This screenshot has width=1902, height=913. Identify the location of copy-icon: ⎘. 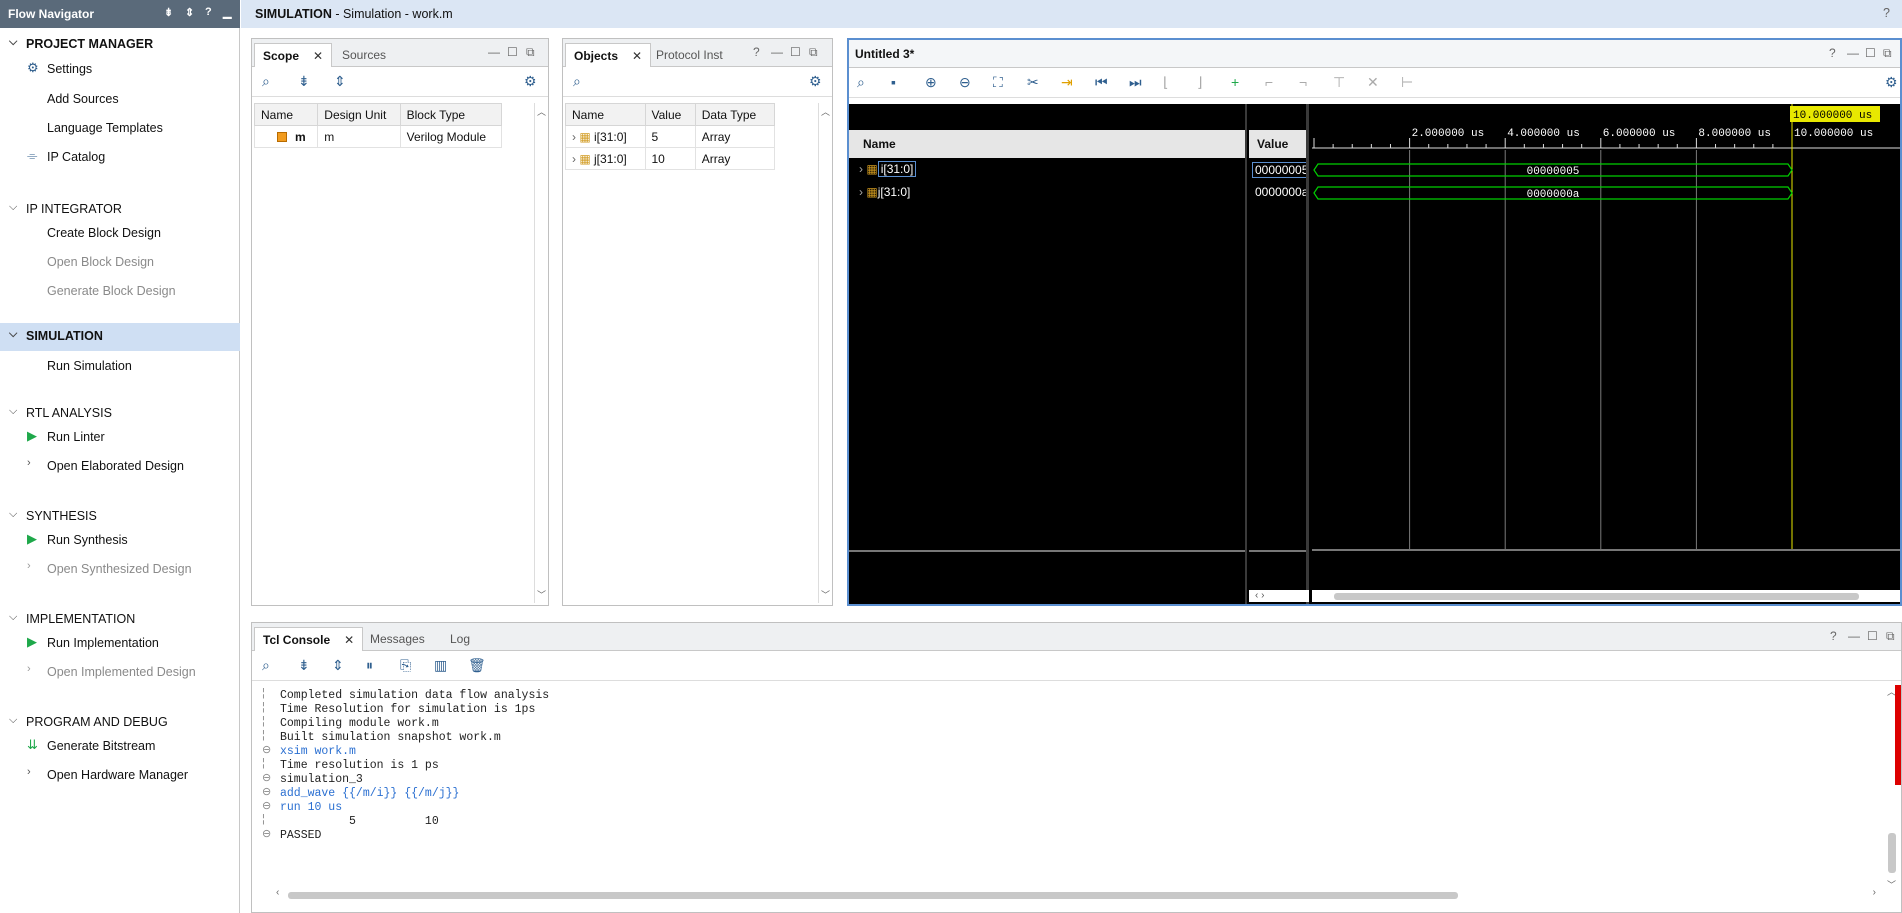
(405, 665).